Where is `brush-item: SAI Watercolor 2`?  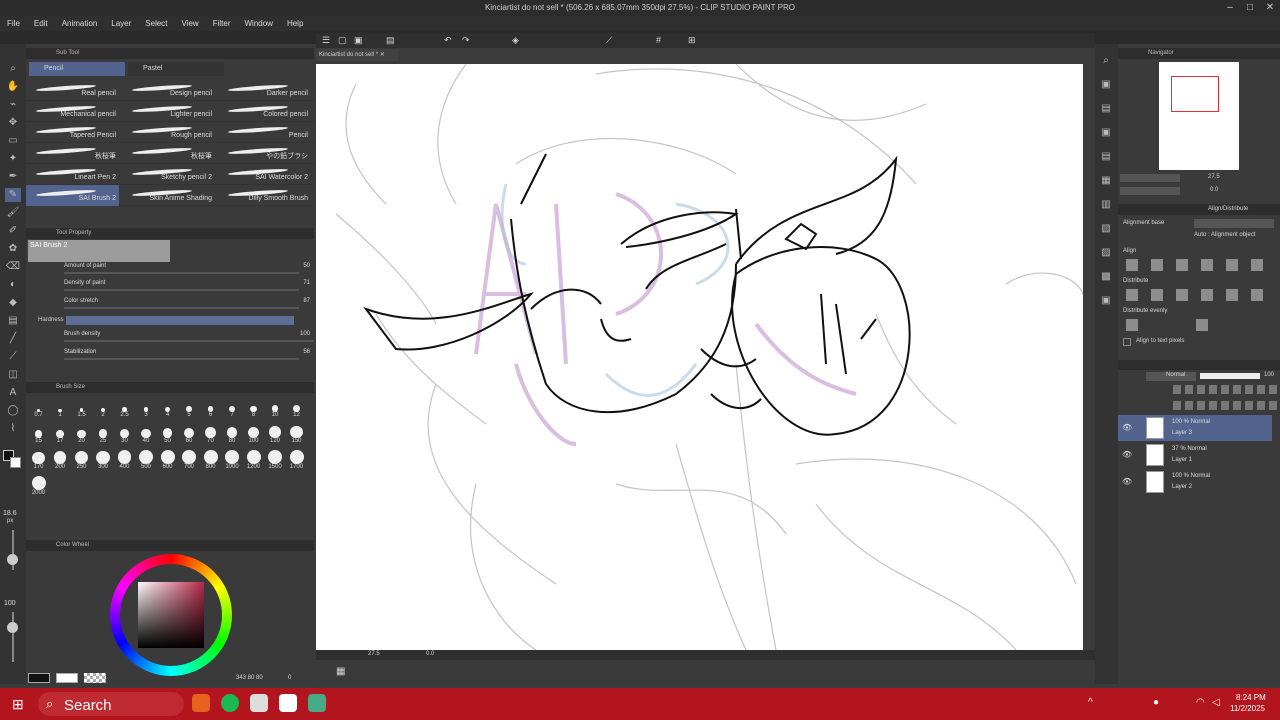 brush-item: SAI Watercolor 2 is located at coordinates (264, 174).